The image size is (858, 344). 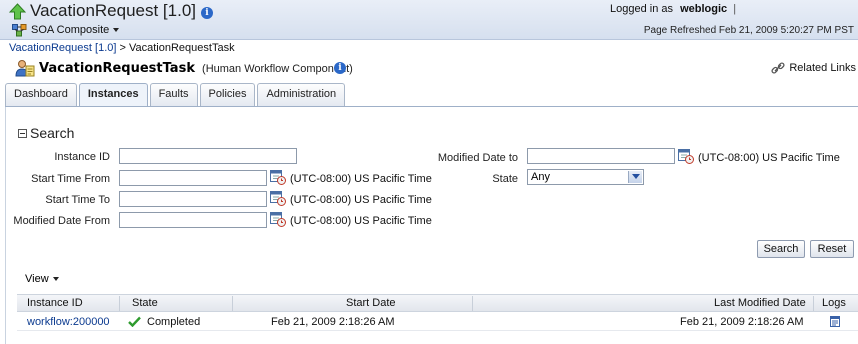 What do you see at coordinates (822, 68) in the screenshot?
I see `related-links-label: Related Links` at bounding box center [822, 68].